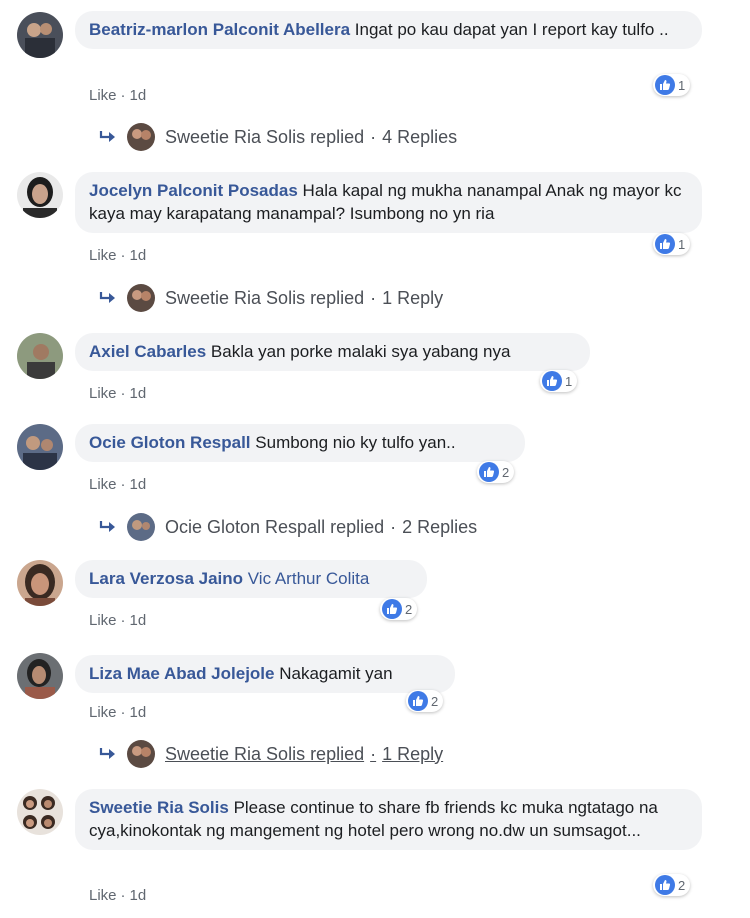 This screenshot has height=918, width=750. What do you see at coordinates (193, 190) in the screenshot?
I see `comment-author: Jocelyn Palconit Posadas` at bounding box center [193, 190].